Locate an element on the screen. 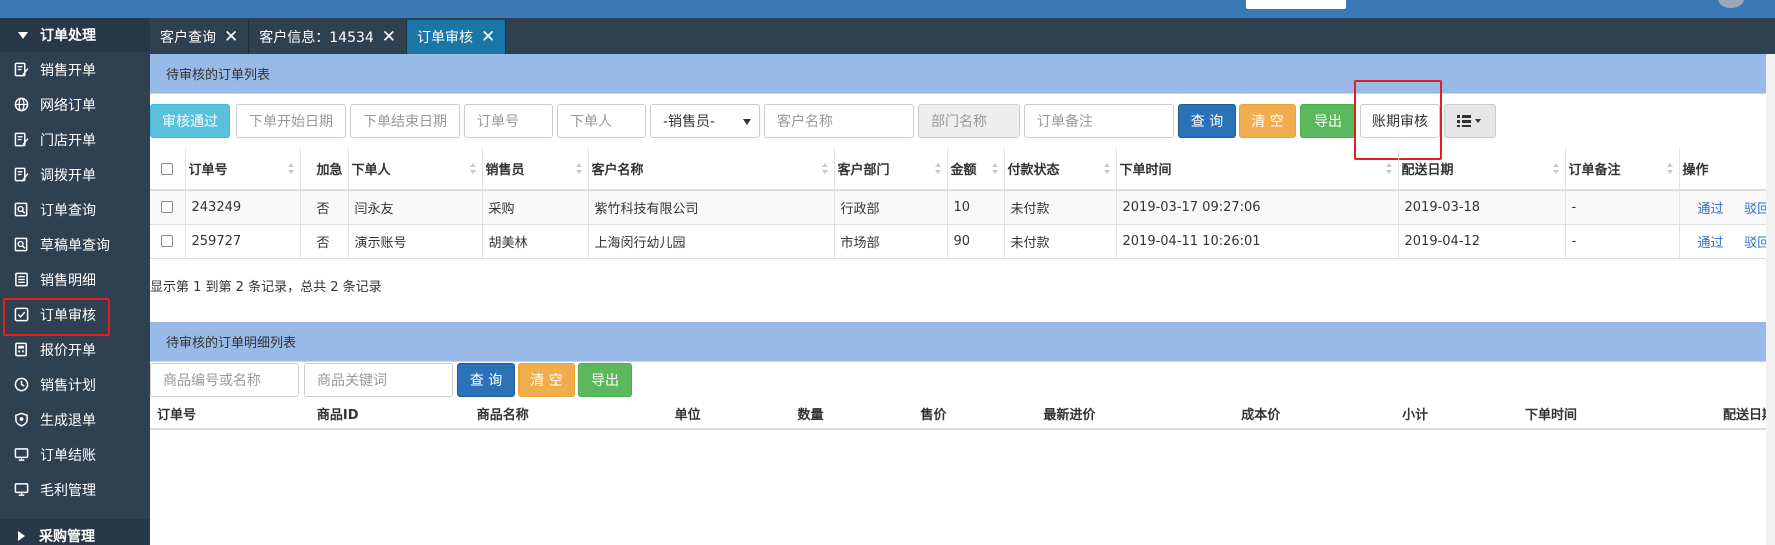  sidebar-group-purchase: 采购管理 is located at coordinates (75, 532).